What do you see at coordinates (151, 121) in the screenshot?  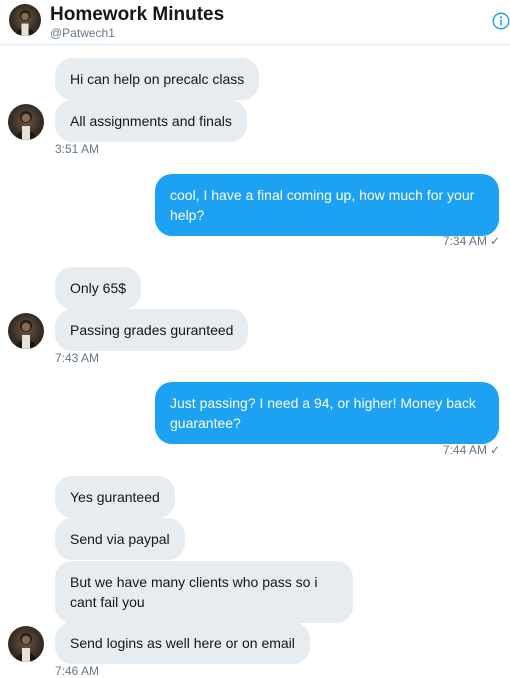 I see `incoming-message: All assignments and finals` at bounding box center [151, 121].